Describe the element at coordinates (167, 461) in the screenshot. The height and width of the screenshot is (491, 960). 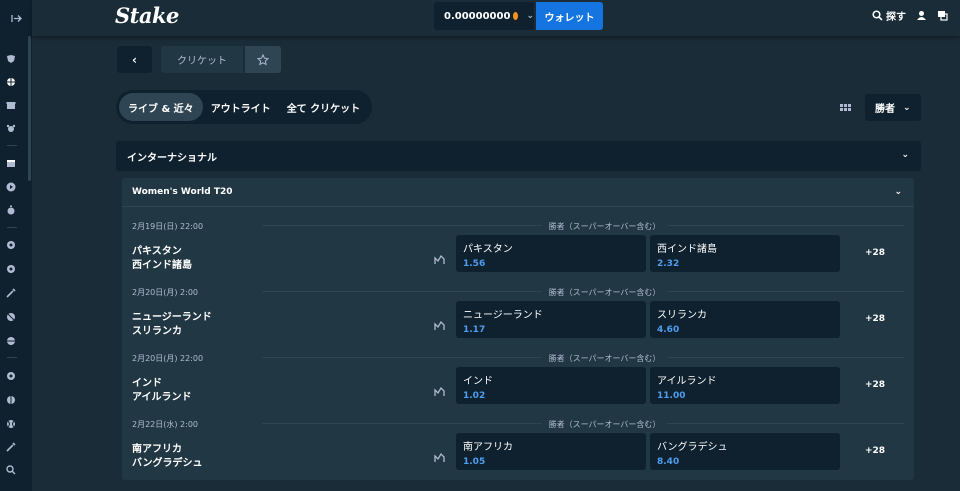
I see `team-away: バングラデシュ` at that location.